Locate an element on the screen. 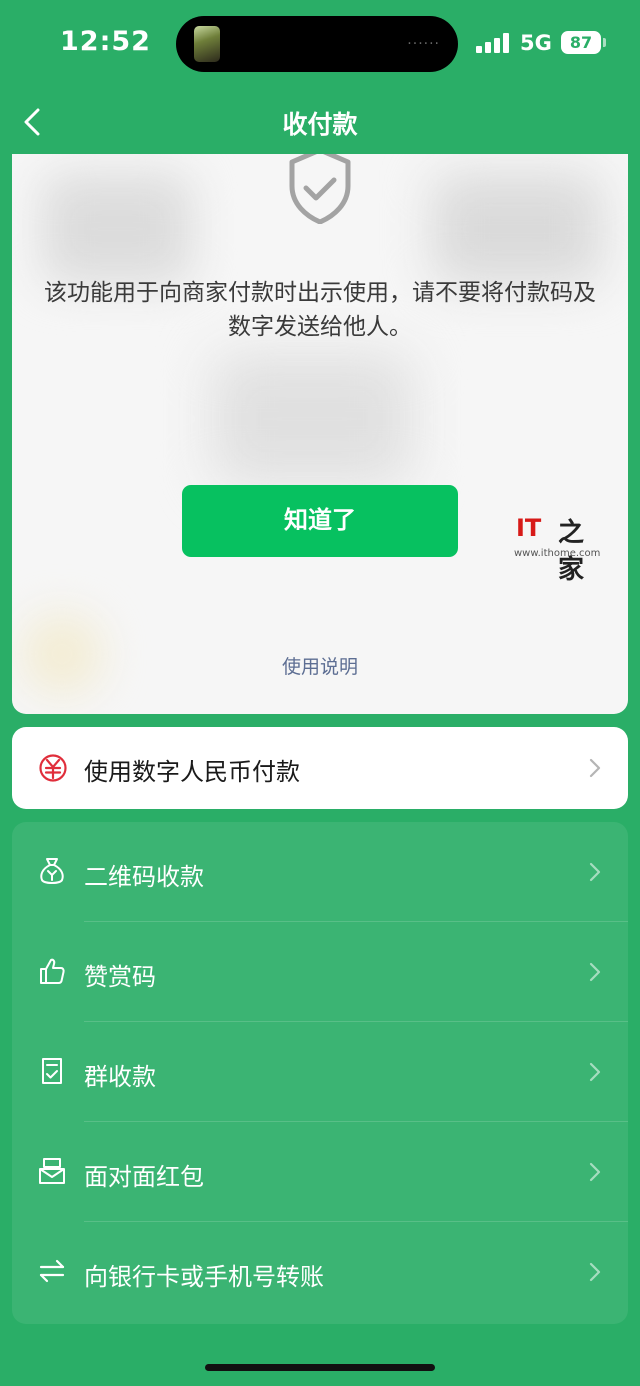 Image resolution: width=640 pixels, height=1386 pixels. watermark-it: IT is located at coordinates (529, 528).